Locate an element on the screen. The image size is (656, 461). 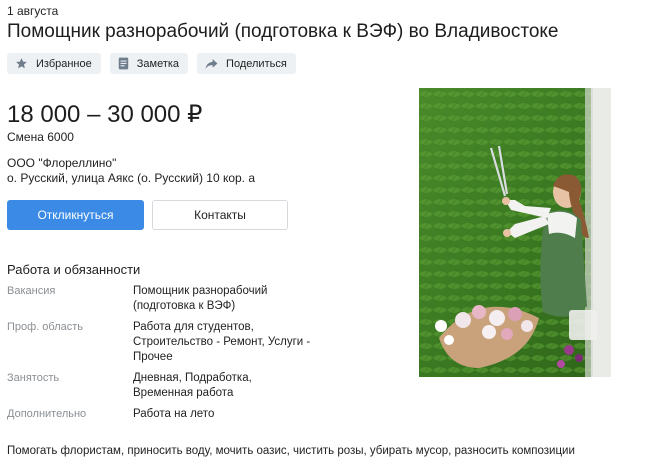
detail-value-additional: Работа на лето is located at coordinates (173, 414).